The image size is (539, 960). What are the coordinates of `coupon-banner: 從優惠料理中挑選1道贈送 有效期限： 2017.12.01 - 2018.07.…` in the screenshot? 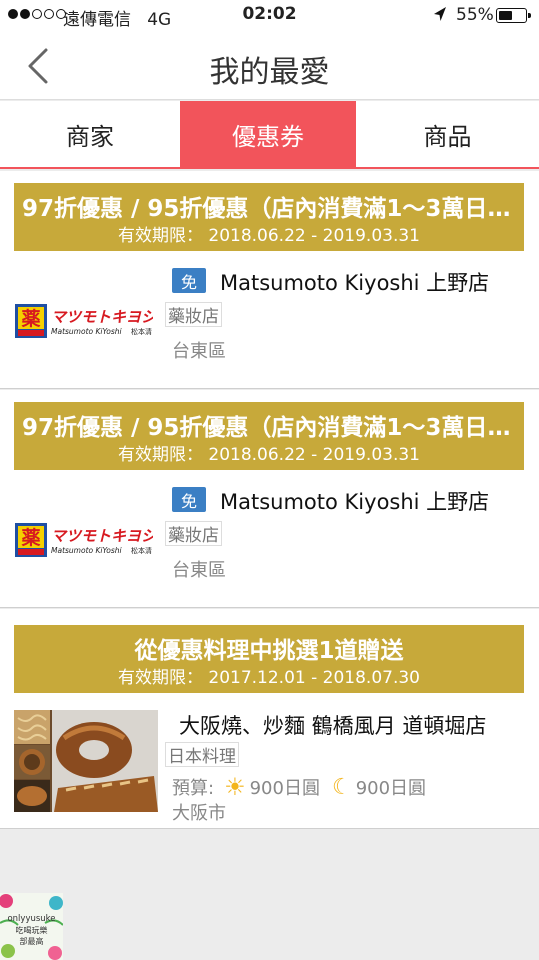 It's located at (269, 659).